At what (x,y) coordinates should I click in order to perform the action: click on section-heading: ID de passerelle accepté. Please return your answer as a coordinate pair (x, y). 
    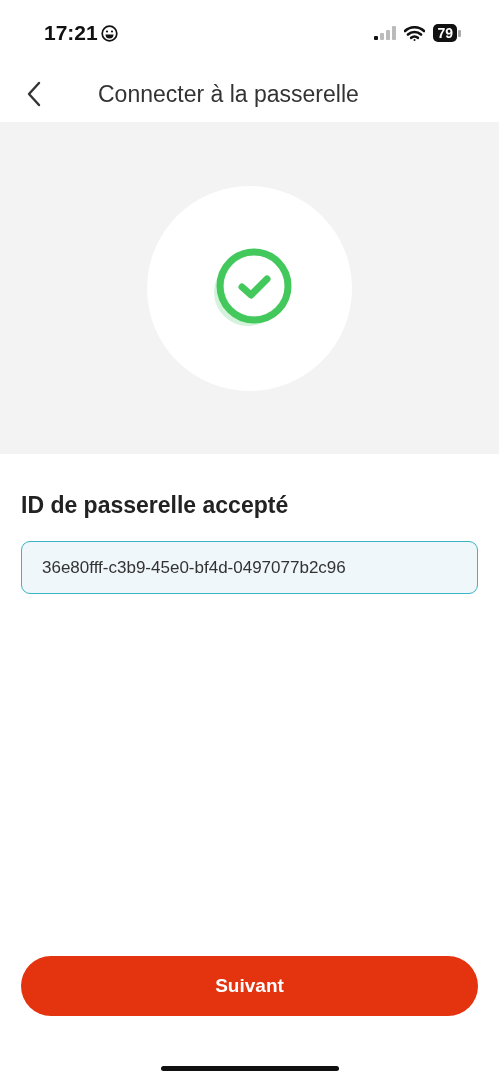
    Looking at the image, I should click on (155, 505).